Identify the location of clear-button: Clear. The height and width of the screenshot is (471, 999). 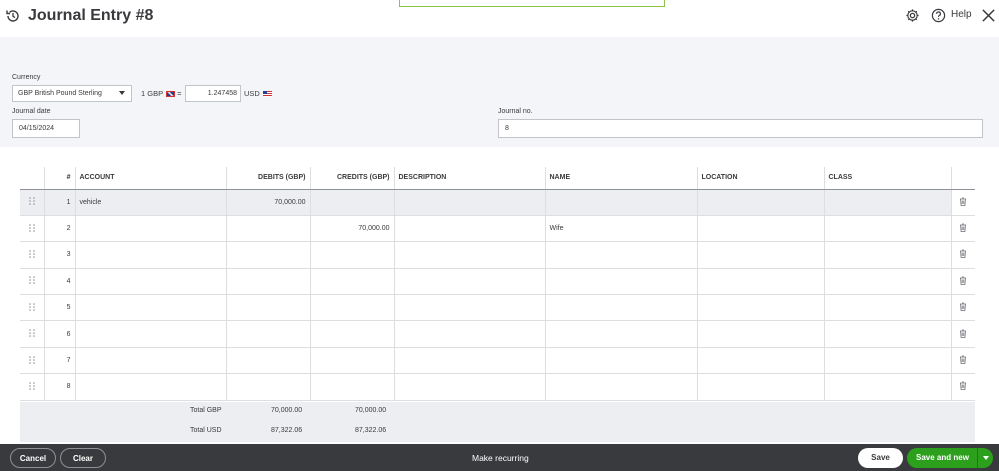
(83, 458).